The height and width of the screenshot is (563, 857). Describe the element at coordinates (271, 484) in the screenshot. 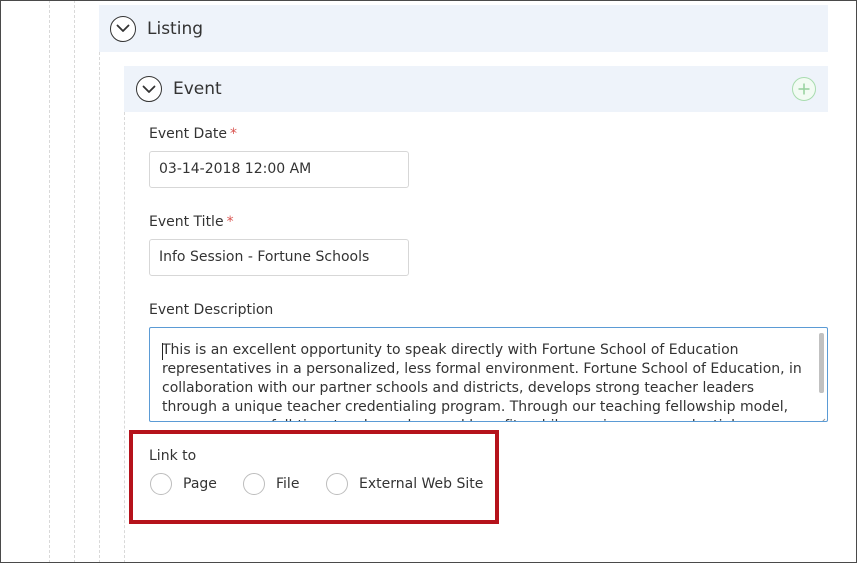

I see `link-to-option-file: File` at that location.